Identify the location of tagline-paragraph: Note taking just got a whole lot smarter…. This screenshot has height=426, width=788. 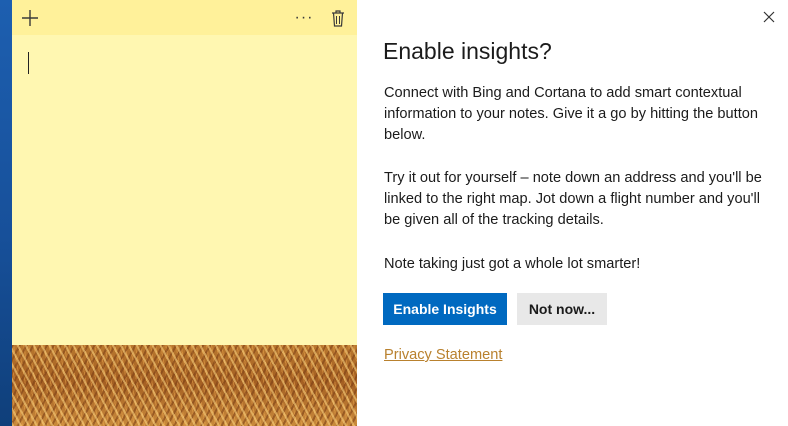
(512, 264).